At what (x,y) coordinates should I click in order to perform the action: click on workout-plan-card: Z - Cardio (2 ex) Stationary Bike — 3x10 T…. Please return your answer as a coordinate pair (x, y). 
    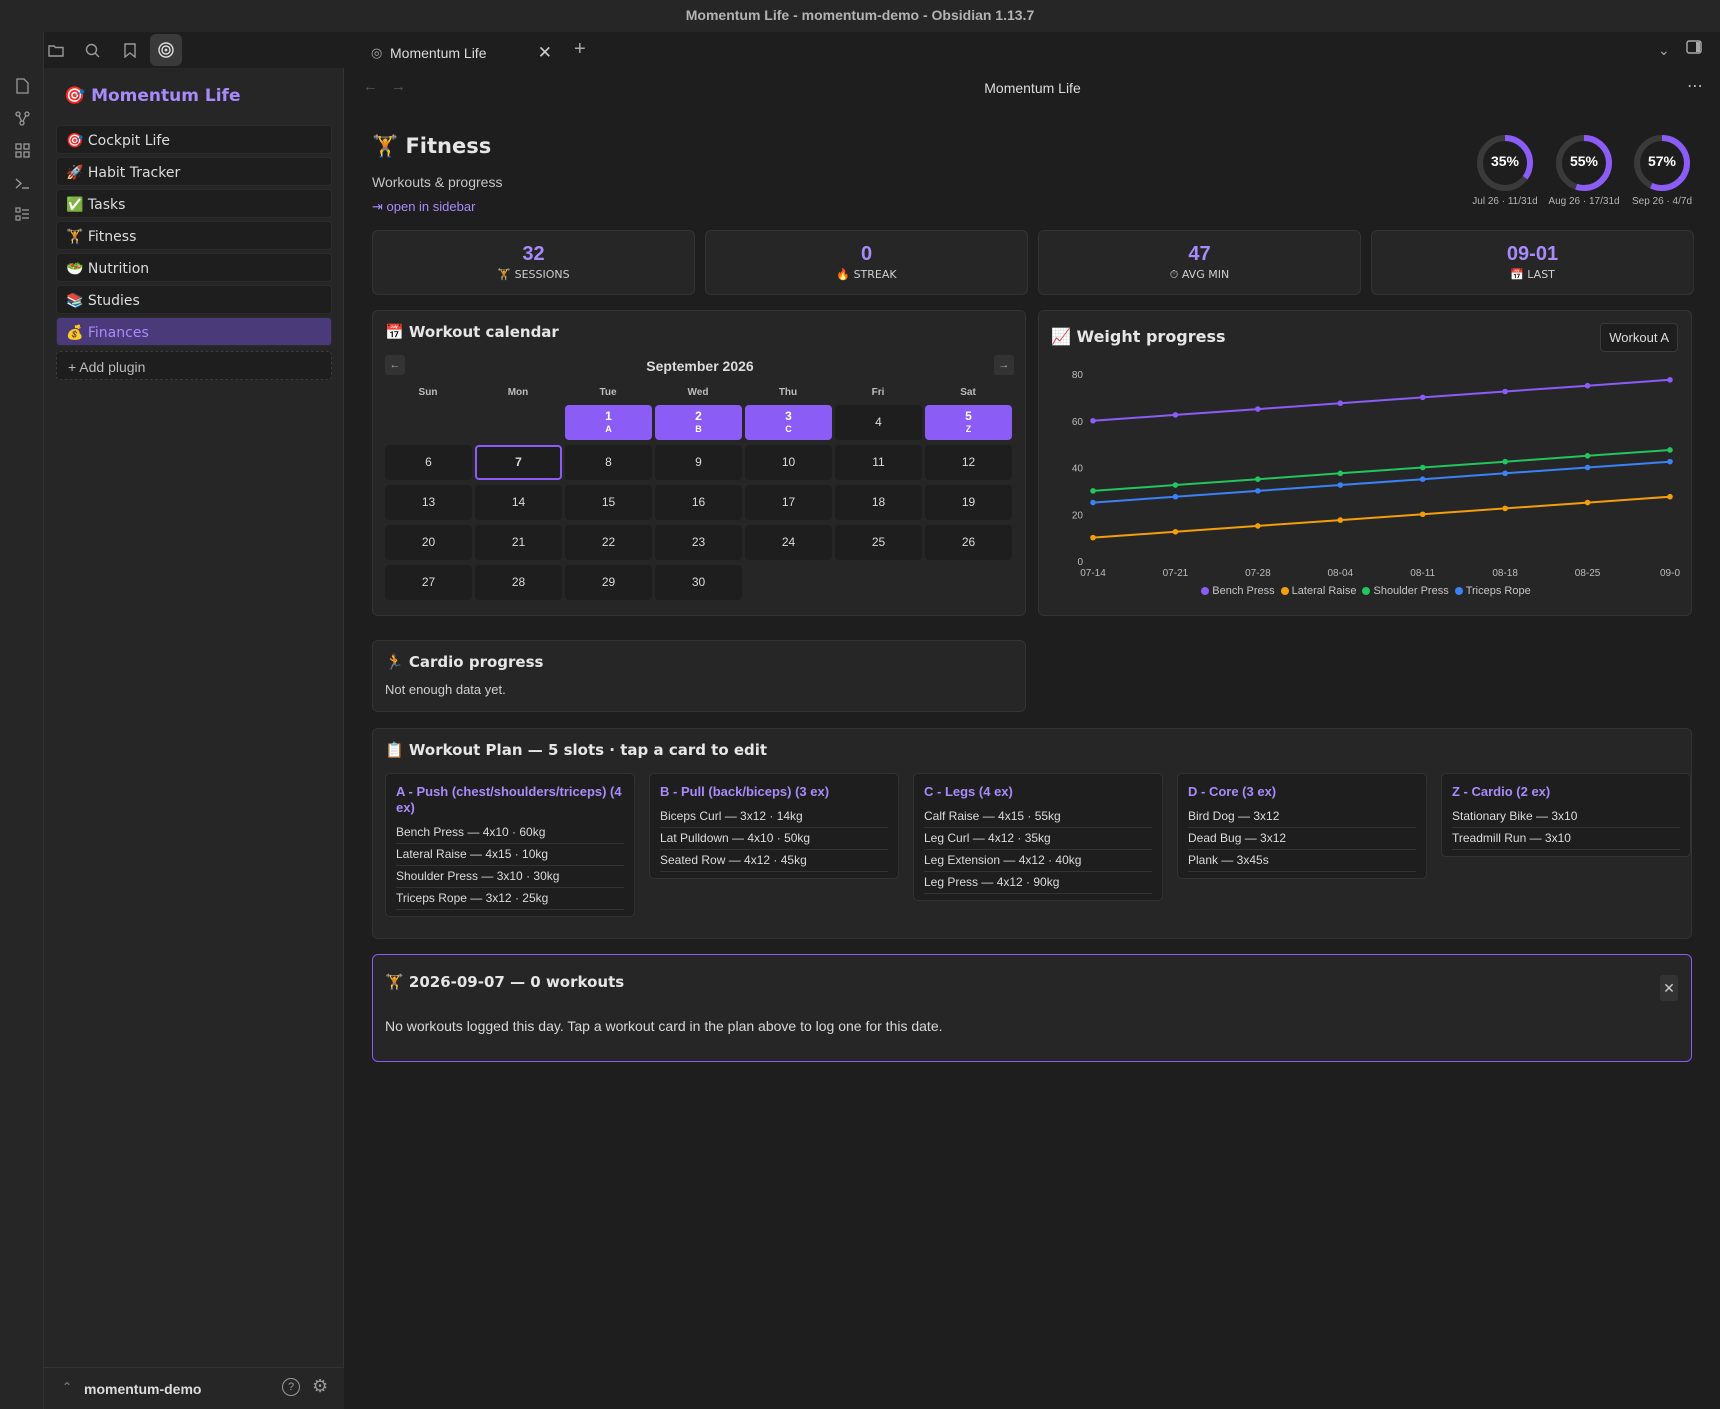
    Looking at the image, I should click on (1566, 815).